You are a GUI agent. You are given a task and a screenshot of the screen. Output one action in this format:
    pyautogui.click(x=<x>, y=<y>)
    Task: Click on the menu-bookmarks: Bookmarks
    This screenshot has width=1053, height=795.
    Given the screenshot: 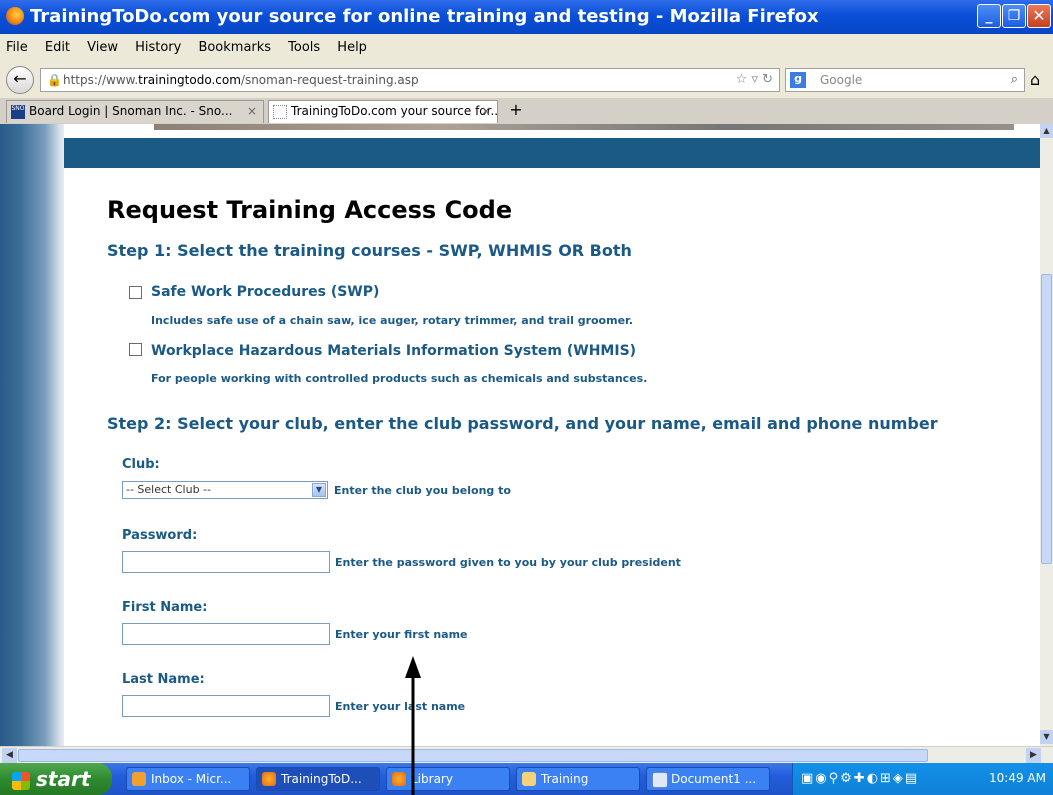 What is the action you would take?
    pyautogui.click(x=234, y=44)
    